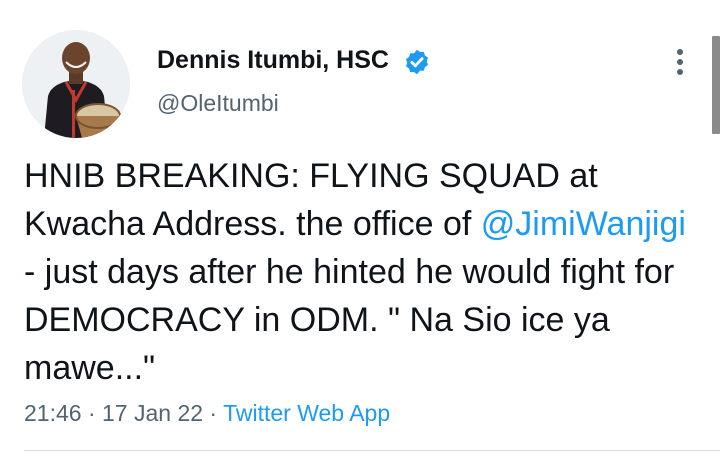 Image resolution: width=720 pixels, height=457 pixels. What do you see at coordinates (417, 62) in the screenshot?
I see `verified-badge-icon` at bounding box center [417, 62].